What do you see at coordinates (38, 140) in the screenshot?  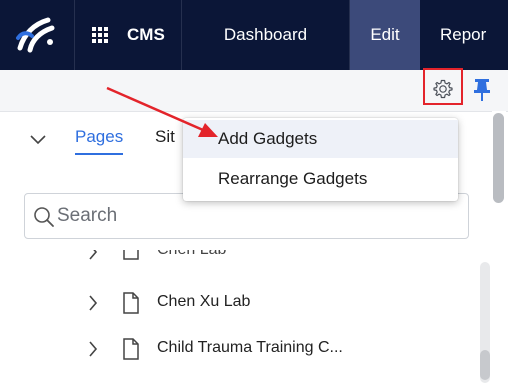 I see `collapse-chevron-icon` at bounding box center [38, 140].